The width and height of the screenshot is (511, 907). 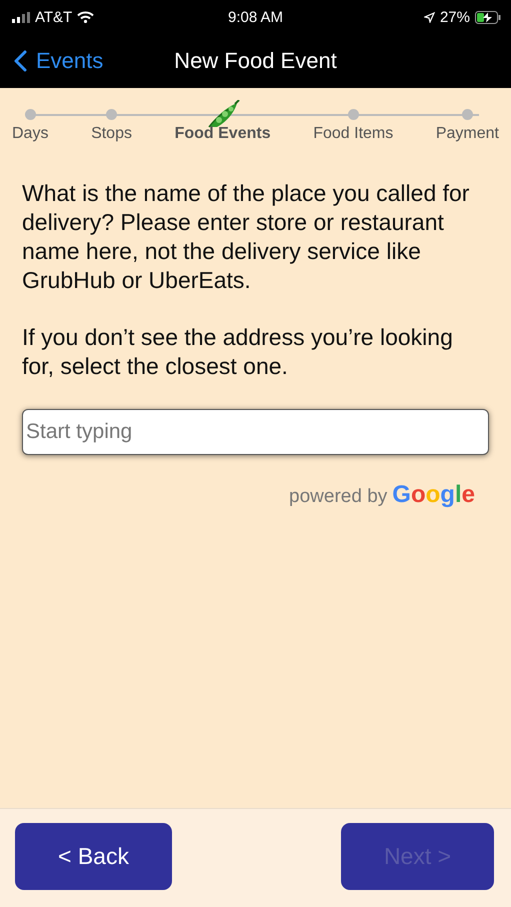 I want to click on status-time: 9:08 AM, so click(x=256, y=17).